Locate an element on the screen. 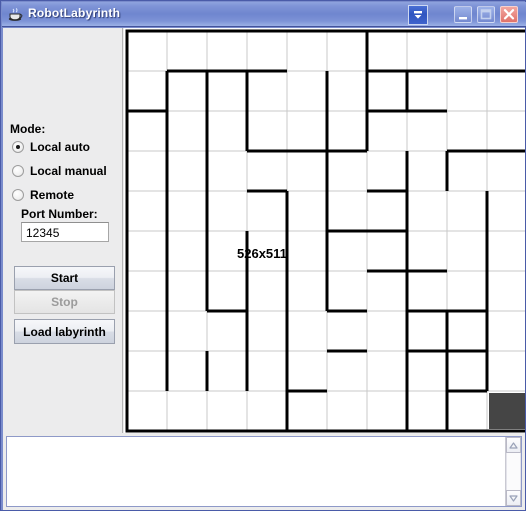  title-bar: RobotLabyrinth is located at coordinates (264, 14).